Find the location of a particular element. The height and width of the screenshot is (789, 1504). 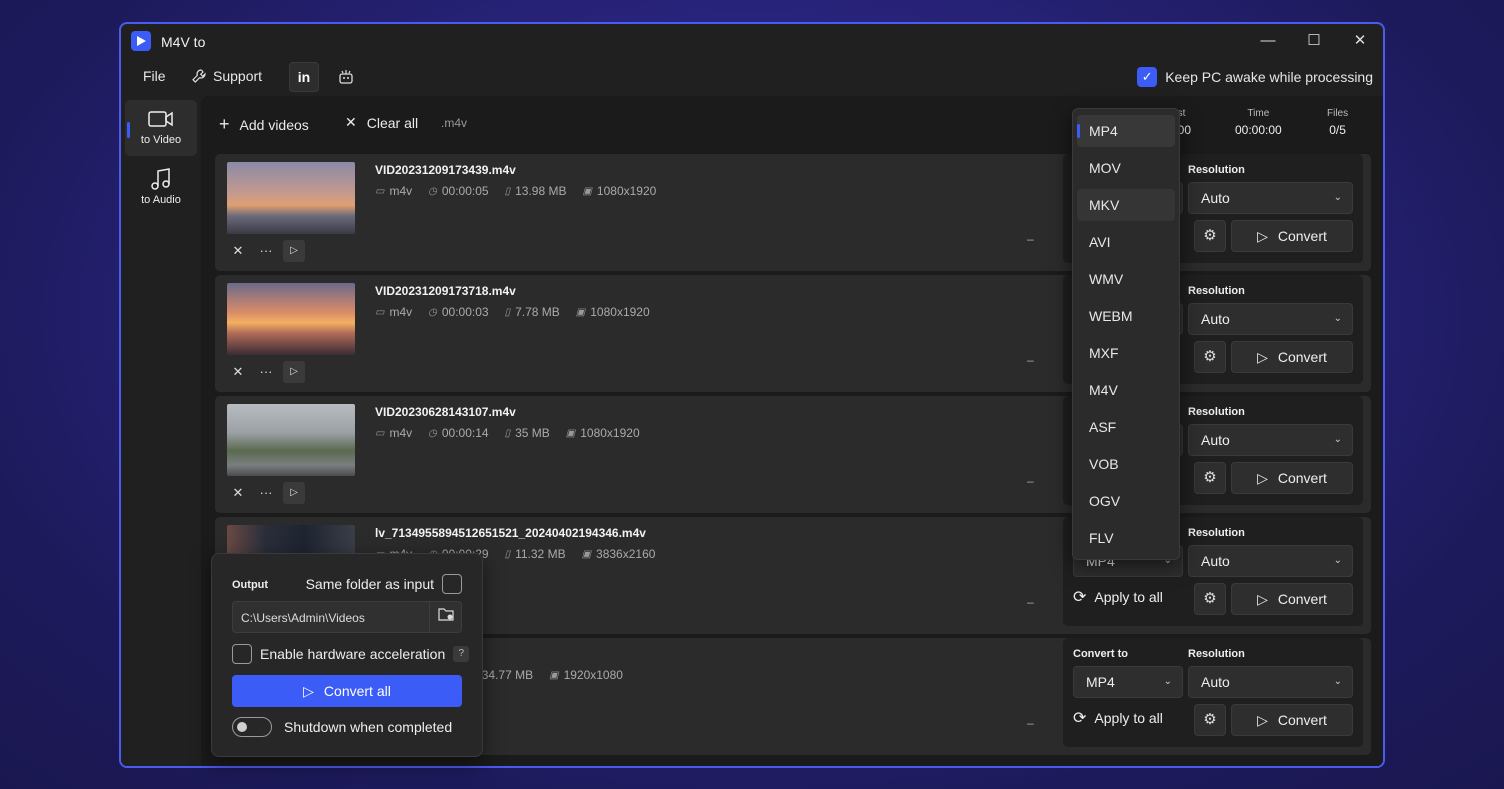

sidebar-item-to-audio: to Audio is located at coordinates (161, 188).